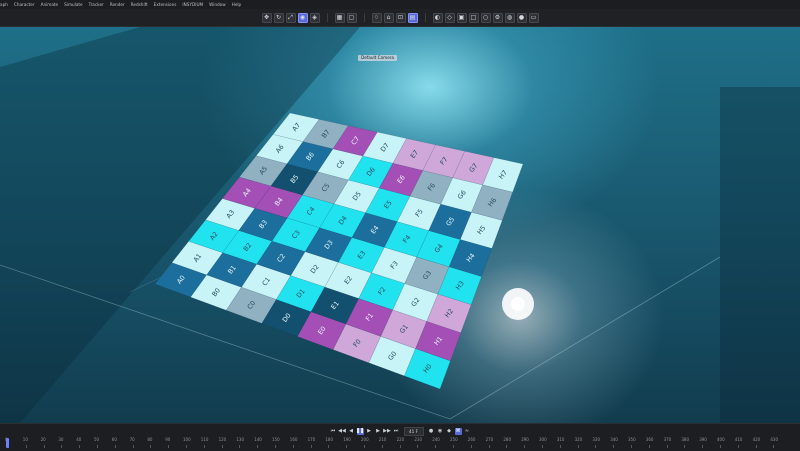 The image size is (800, 451). What do you see at coordinates (258, 439) in the screenshot?
I see `ruler-tick-label: 140` at bounding box center [258, 439].